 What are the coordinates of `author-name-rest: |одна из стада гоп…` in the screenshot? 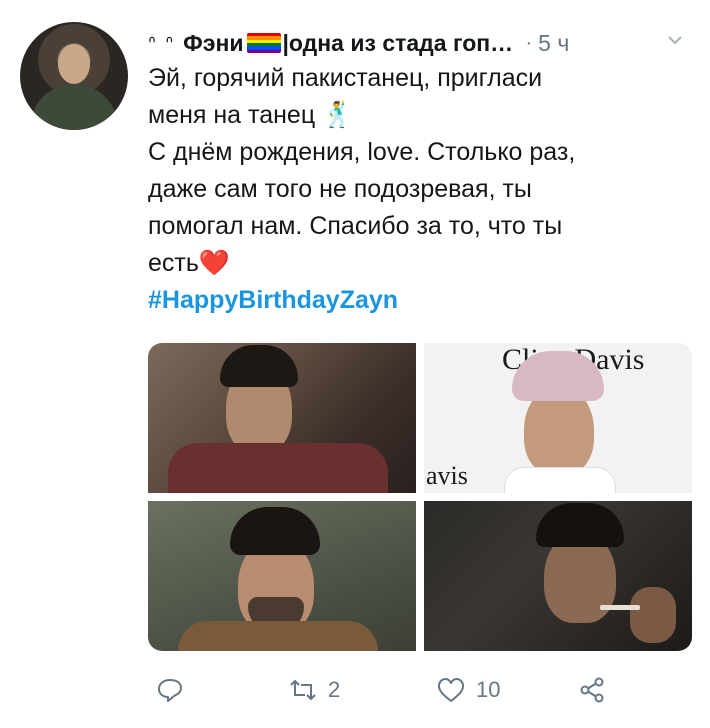 It's located at (400, 43).